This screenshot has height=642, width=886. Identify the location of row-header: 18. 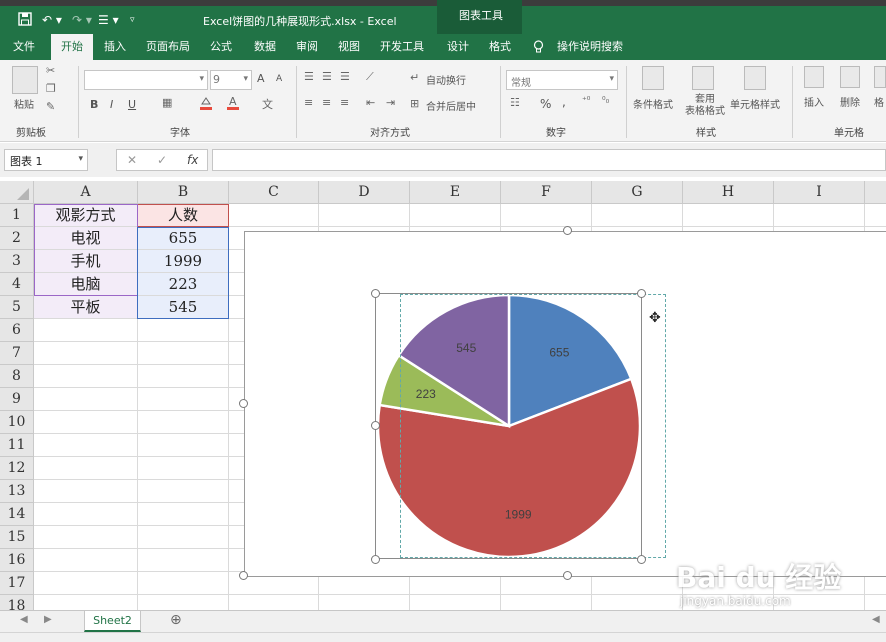
(17, 602).